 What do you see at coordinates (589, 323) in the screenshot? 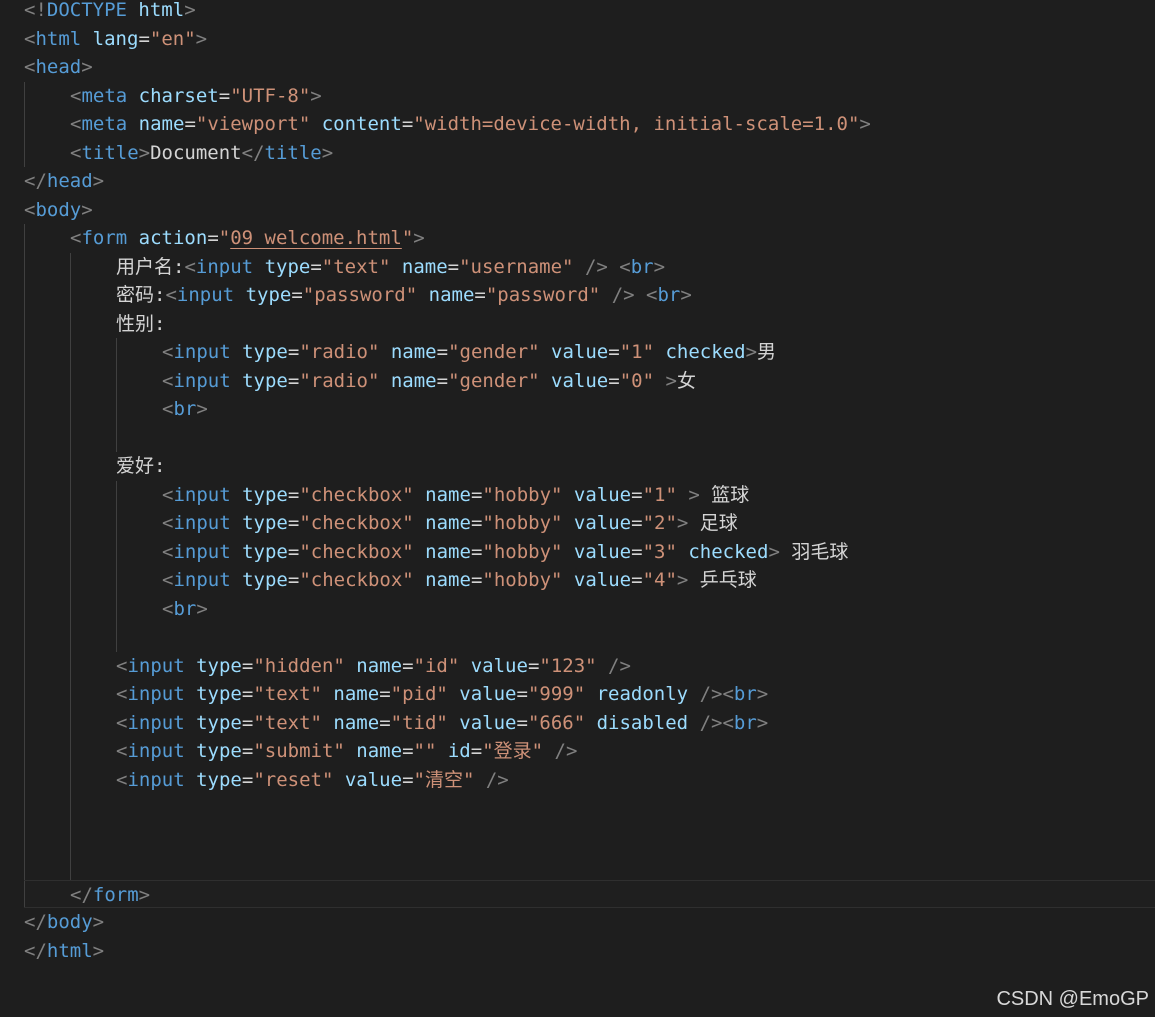
I see `code-line: 性别:` at bounding box center [589, 323].